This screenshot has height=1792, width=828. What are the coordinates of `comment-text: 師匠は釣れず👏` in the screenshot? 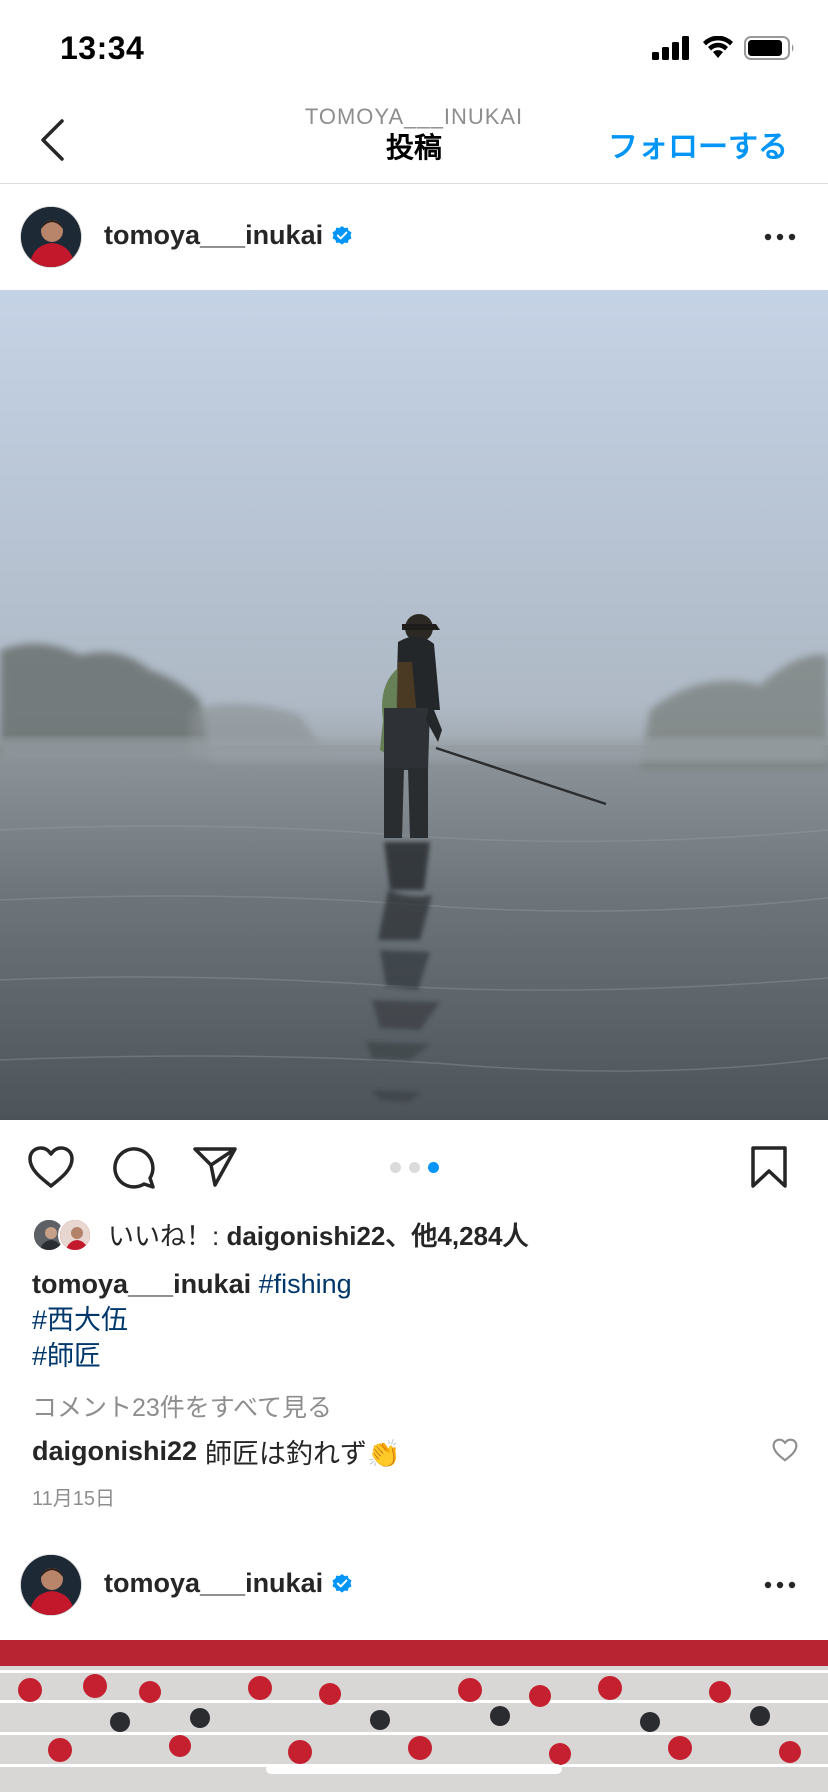 It's located at (303, 1454).